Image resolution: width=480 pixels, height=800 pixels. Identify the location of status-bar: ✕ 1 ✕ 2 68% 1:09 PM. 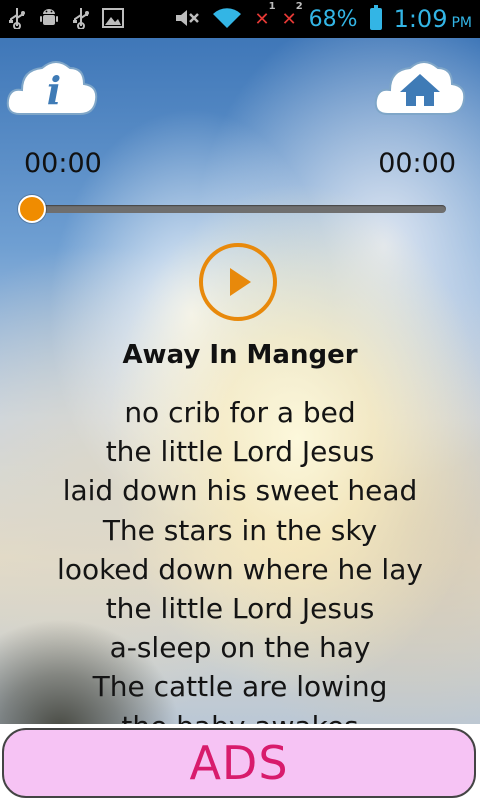
(240, 19).